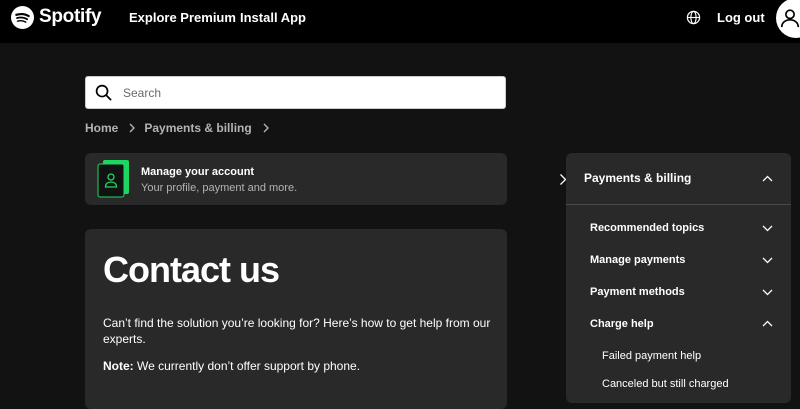  Describe the element at coordinates (118, 366) in the screenshot. I see `note-label: Note:` at that location.